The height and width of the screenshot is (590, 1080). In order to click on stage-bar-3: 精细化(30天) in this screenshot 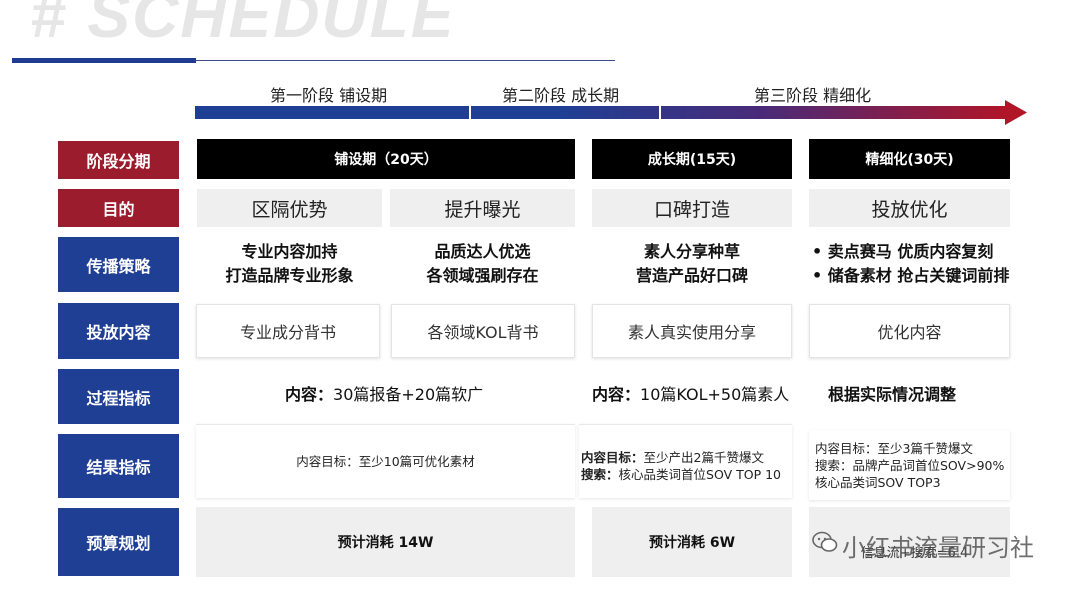, I will do `click(909, 159)`.